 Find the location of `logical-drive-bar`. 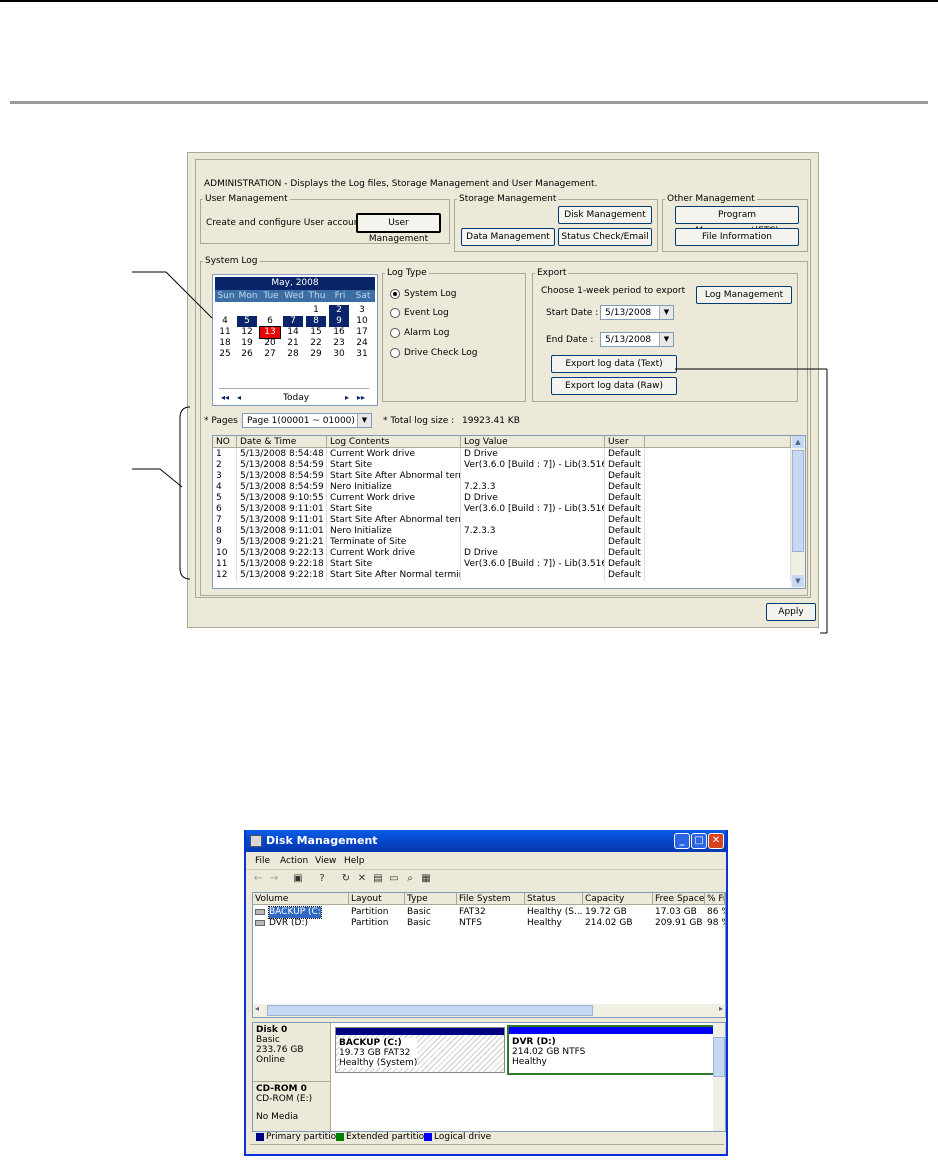

logical-drive-bar is located at coordinates (613, 1030).